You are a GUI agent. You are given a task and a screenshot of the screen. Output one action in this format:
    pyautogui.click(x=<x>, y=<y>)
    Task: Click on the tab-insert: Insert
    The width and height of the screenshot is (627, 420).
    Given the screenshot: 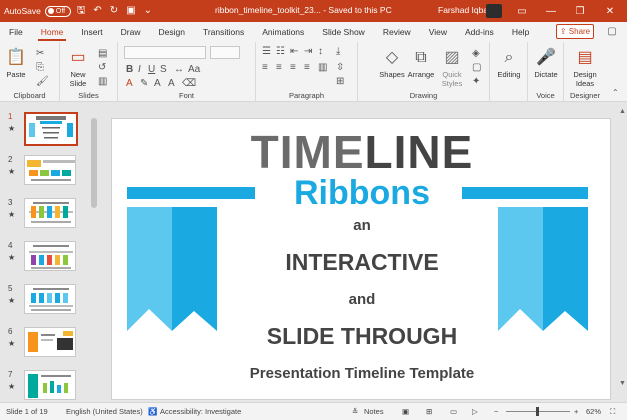 What is the action you would take?
    pyautogui.click(x=91, y=32)
    